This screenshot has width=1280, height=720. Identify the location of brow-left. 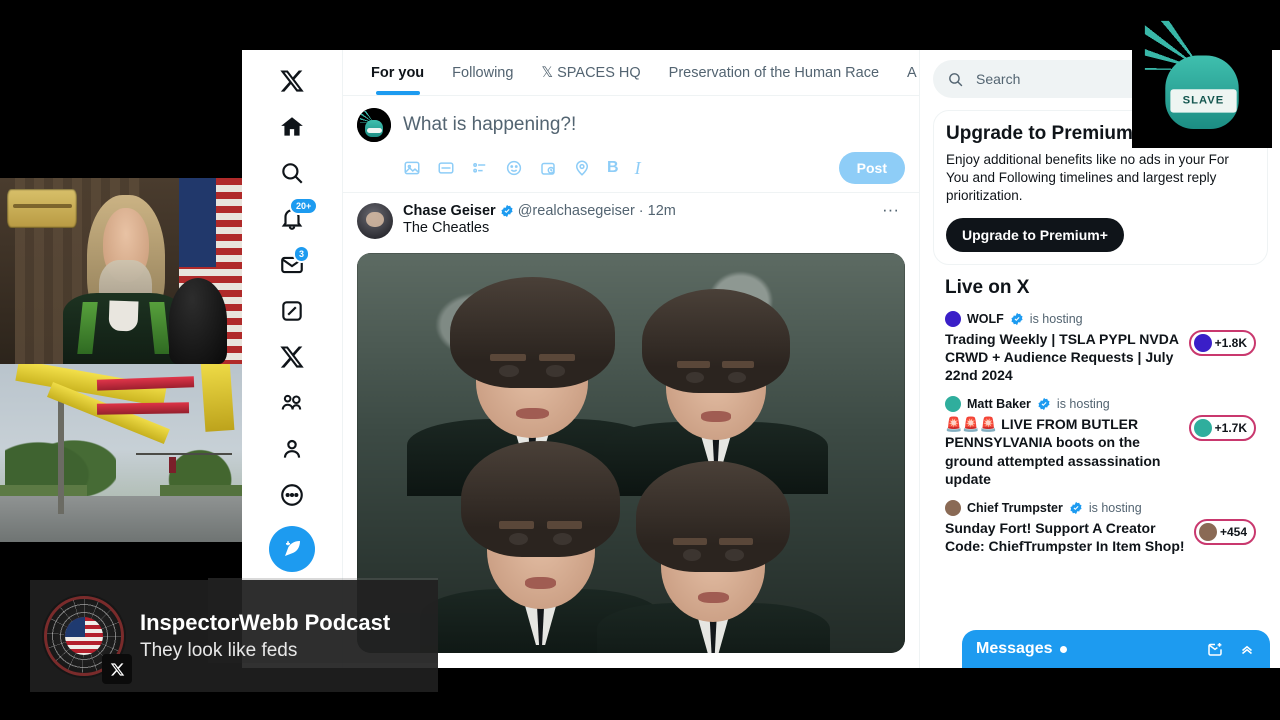
(517, 525).